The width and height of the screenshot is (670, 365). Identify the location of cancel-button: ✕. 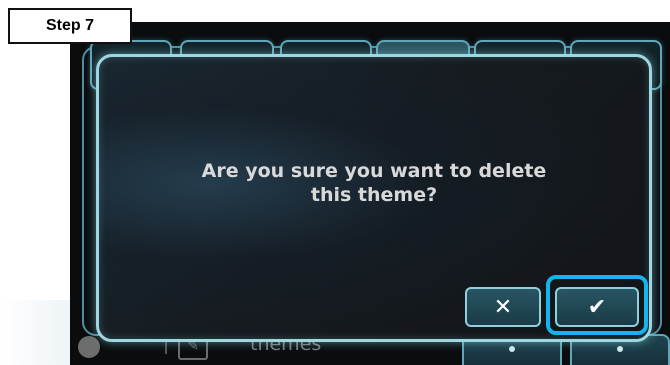
(503, 307).